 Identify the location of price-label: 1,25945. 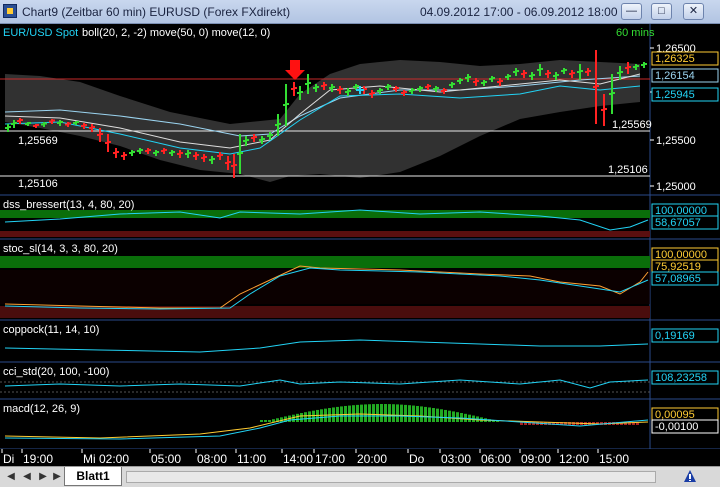
(675, 95).